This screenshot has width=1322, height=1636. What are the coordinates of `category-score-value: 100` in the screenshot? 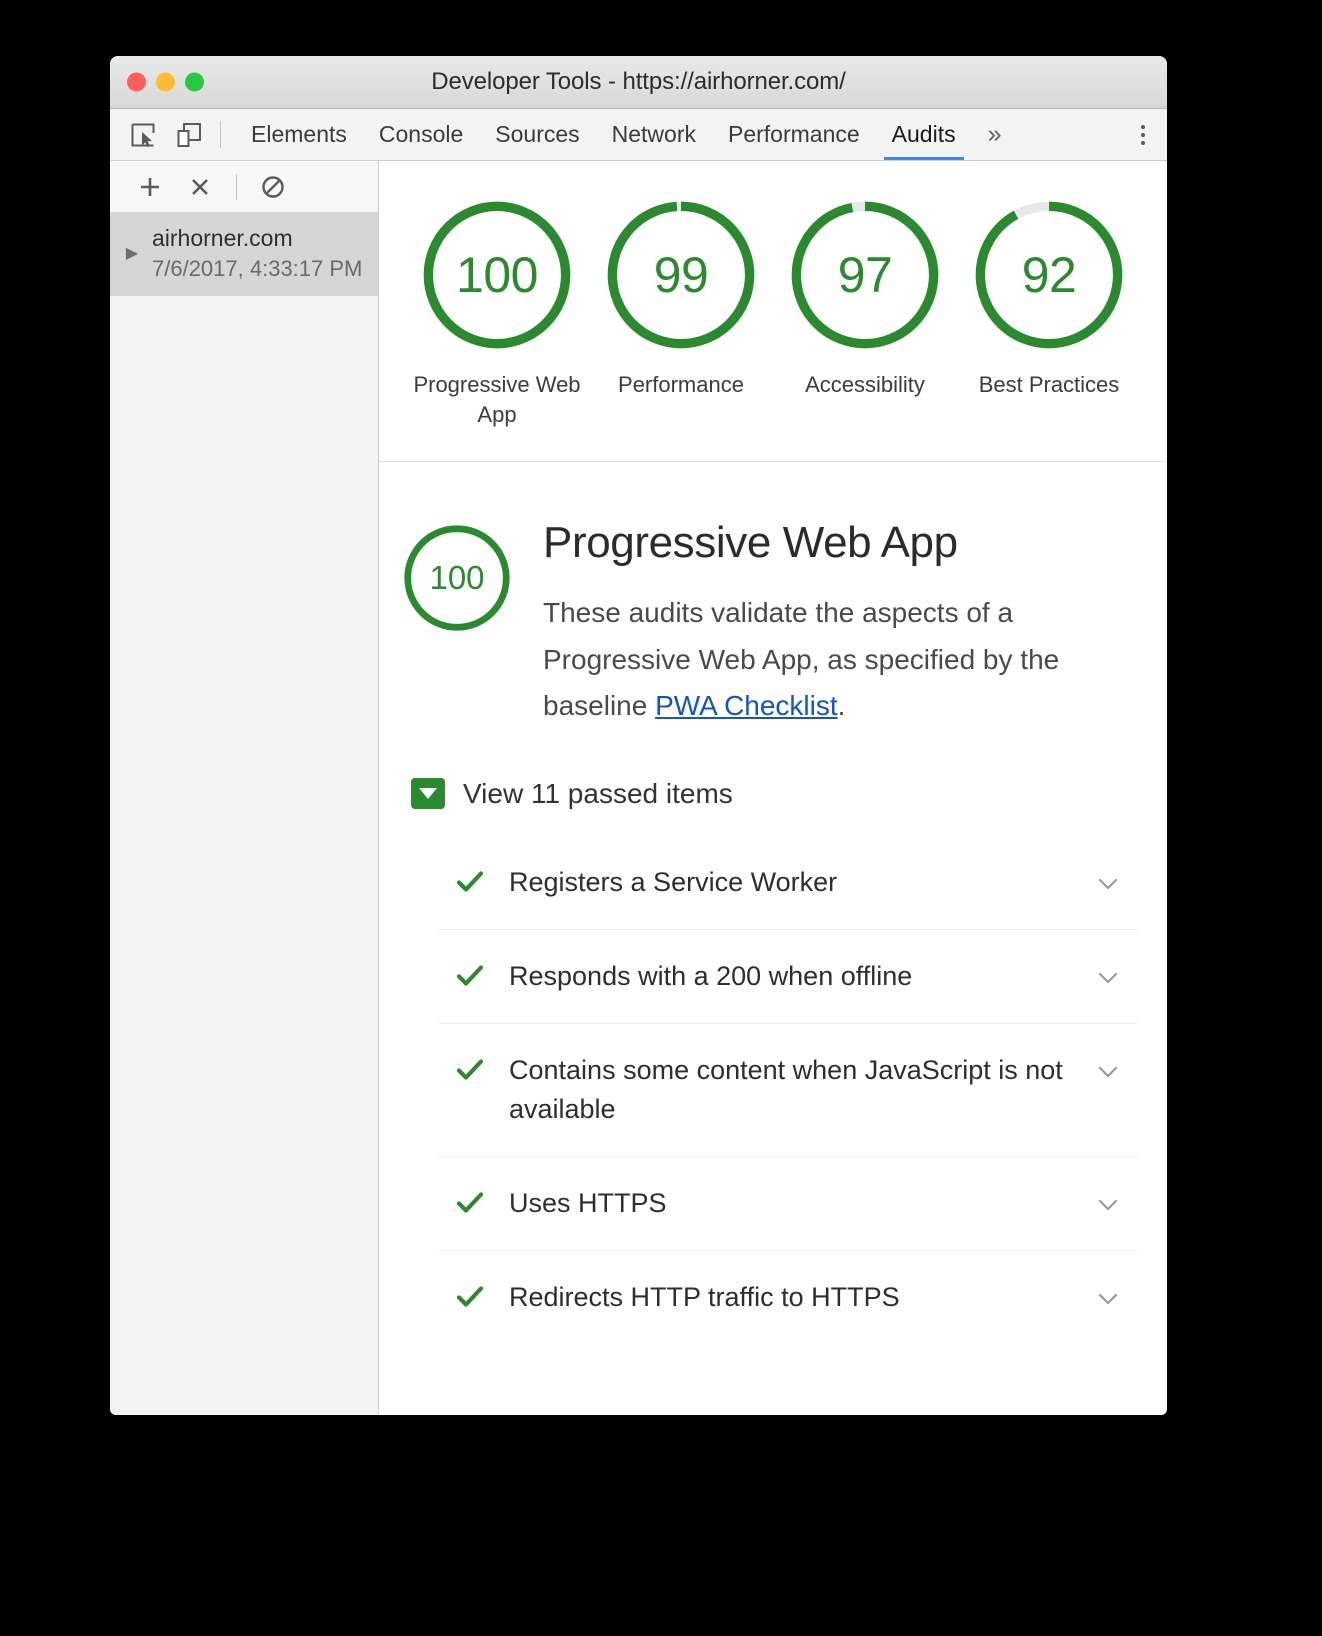 It's located at (457, 577).